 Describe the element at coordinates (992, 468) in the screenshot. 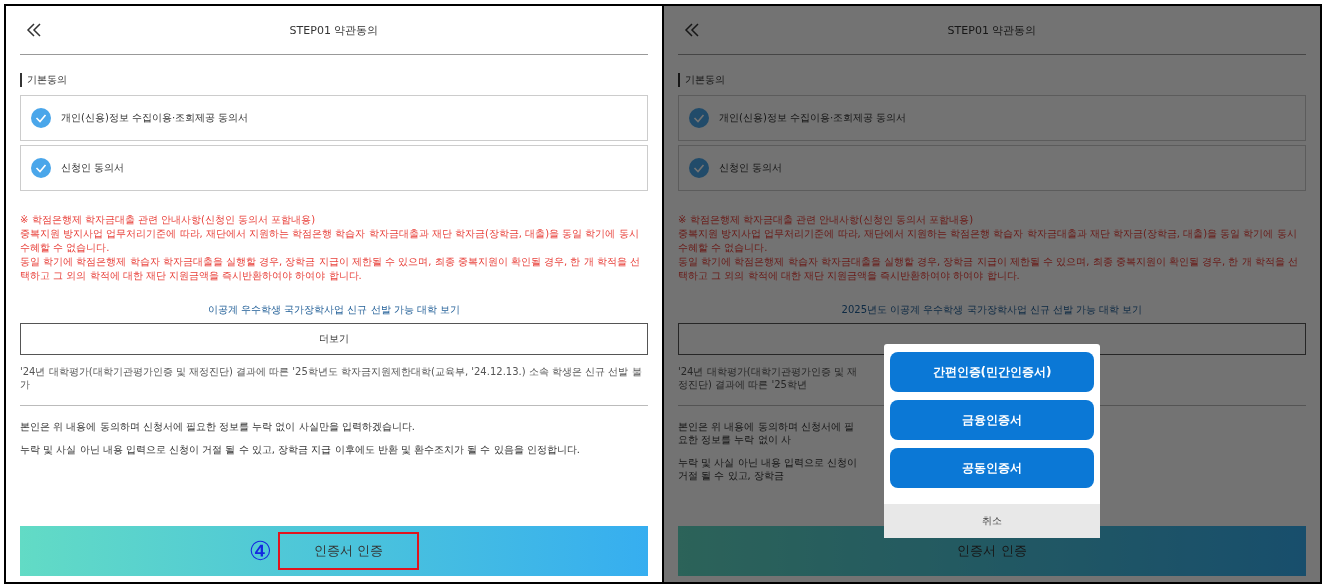

I see `auth-option-button: 공동인증서` at that location.